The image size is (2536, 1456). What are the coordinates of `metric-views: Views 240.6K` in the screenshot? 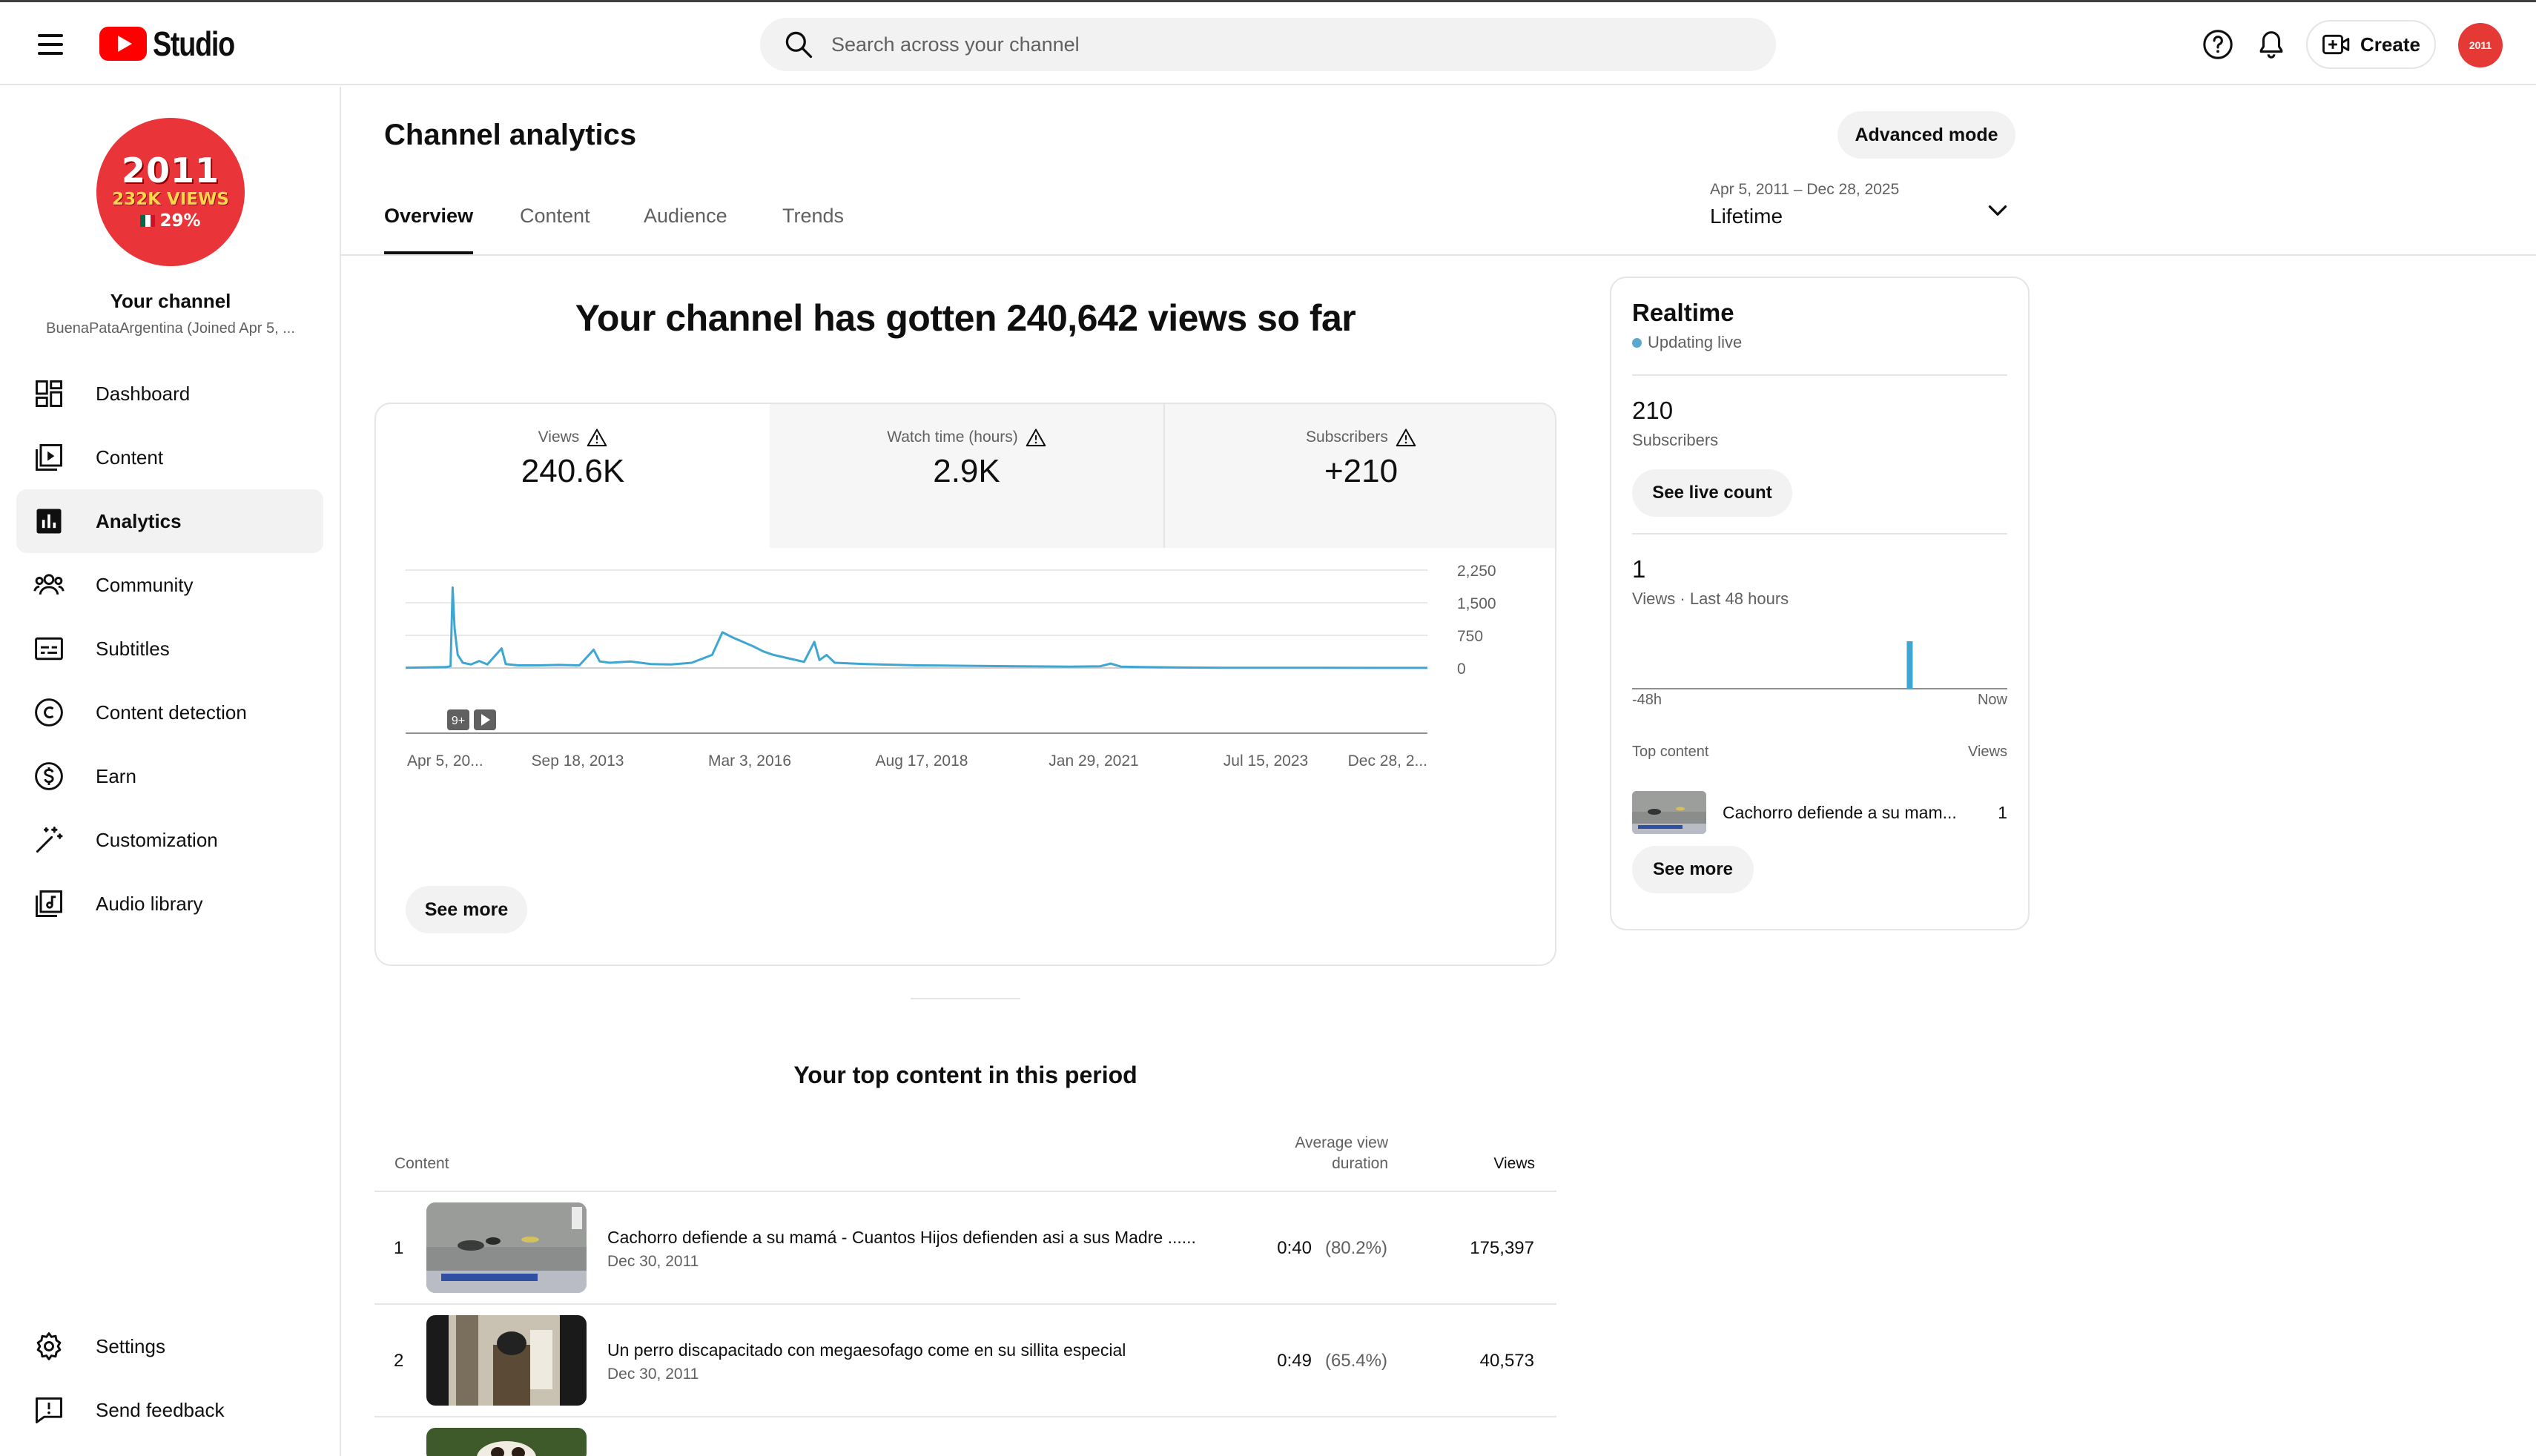 It's located at (573, 476).